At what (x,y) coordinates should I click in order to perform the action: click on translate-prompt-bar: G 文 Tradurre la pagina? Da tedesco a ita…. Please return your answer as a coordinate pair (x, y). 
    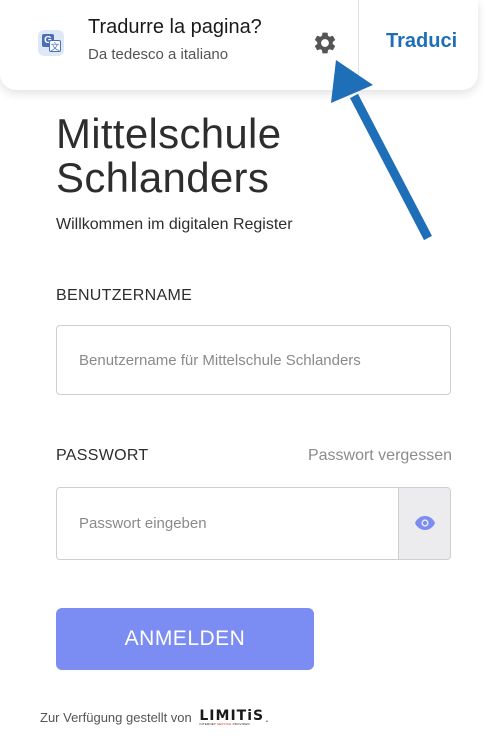
    Looking at the image, I should click on (239, 45).